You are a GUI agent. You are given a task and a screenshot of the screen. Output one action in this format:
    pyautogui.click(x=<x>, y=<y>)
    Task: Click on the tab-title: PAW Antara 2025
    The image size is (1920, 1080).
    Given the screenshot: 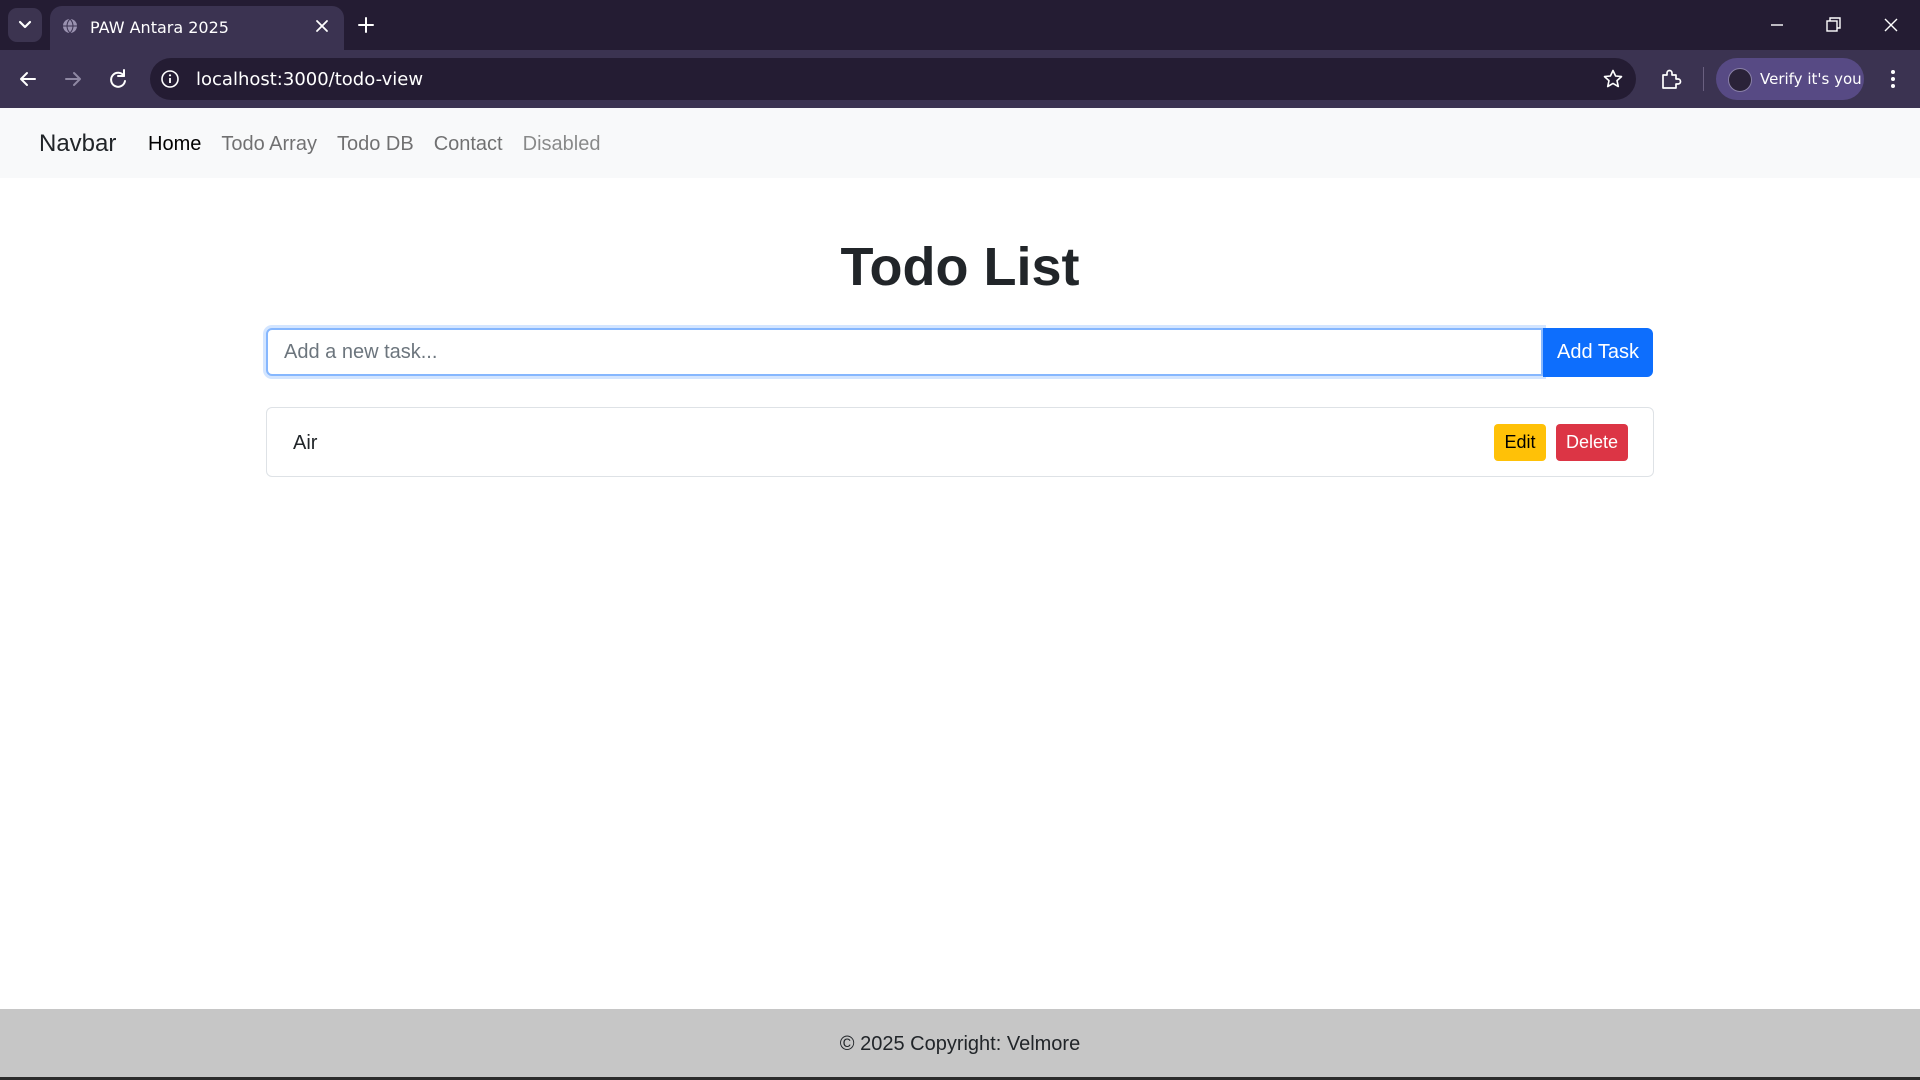 What is the action you would take?
    pyautogui.click(x=159, y=27)
    